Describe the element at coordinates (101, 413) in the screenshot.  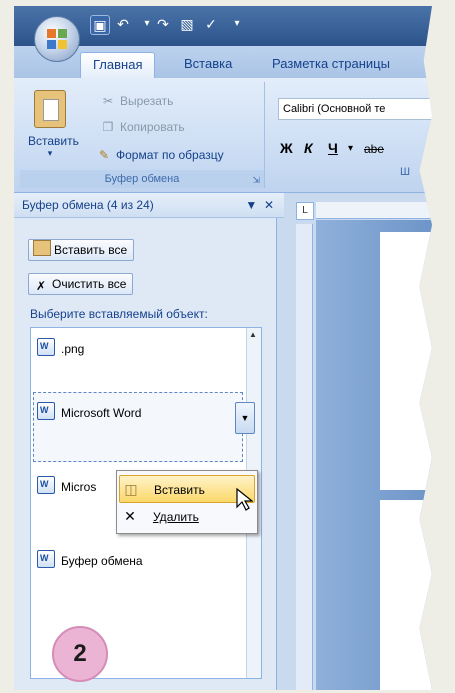
I see `item-label: Microsoft Word` at that location.